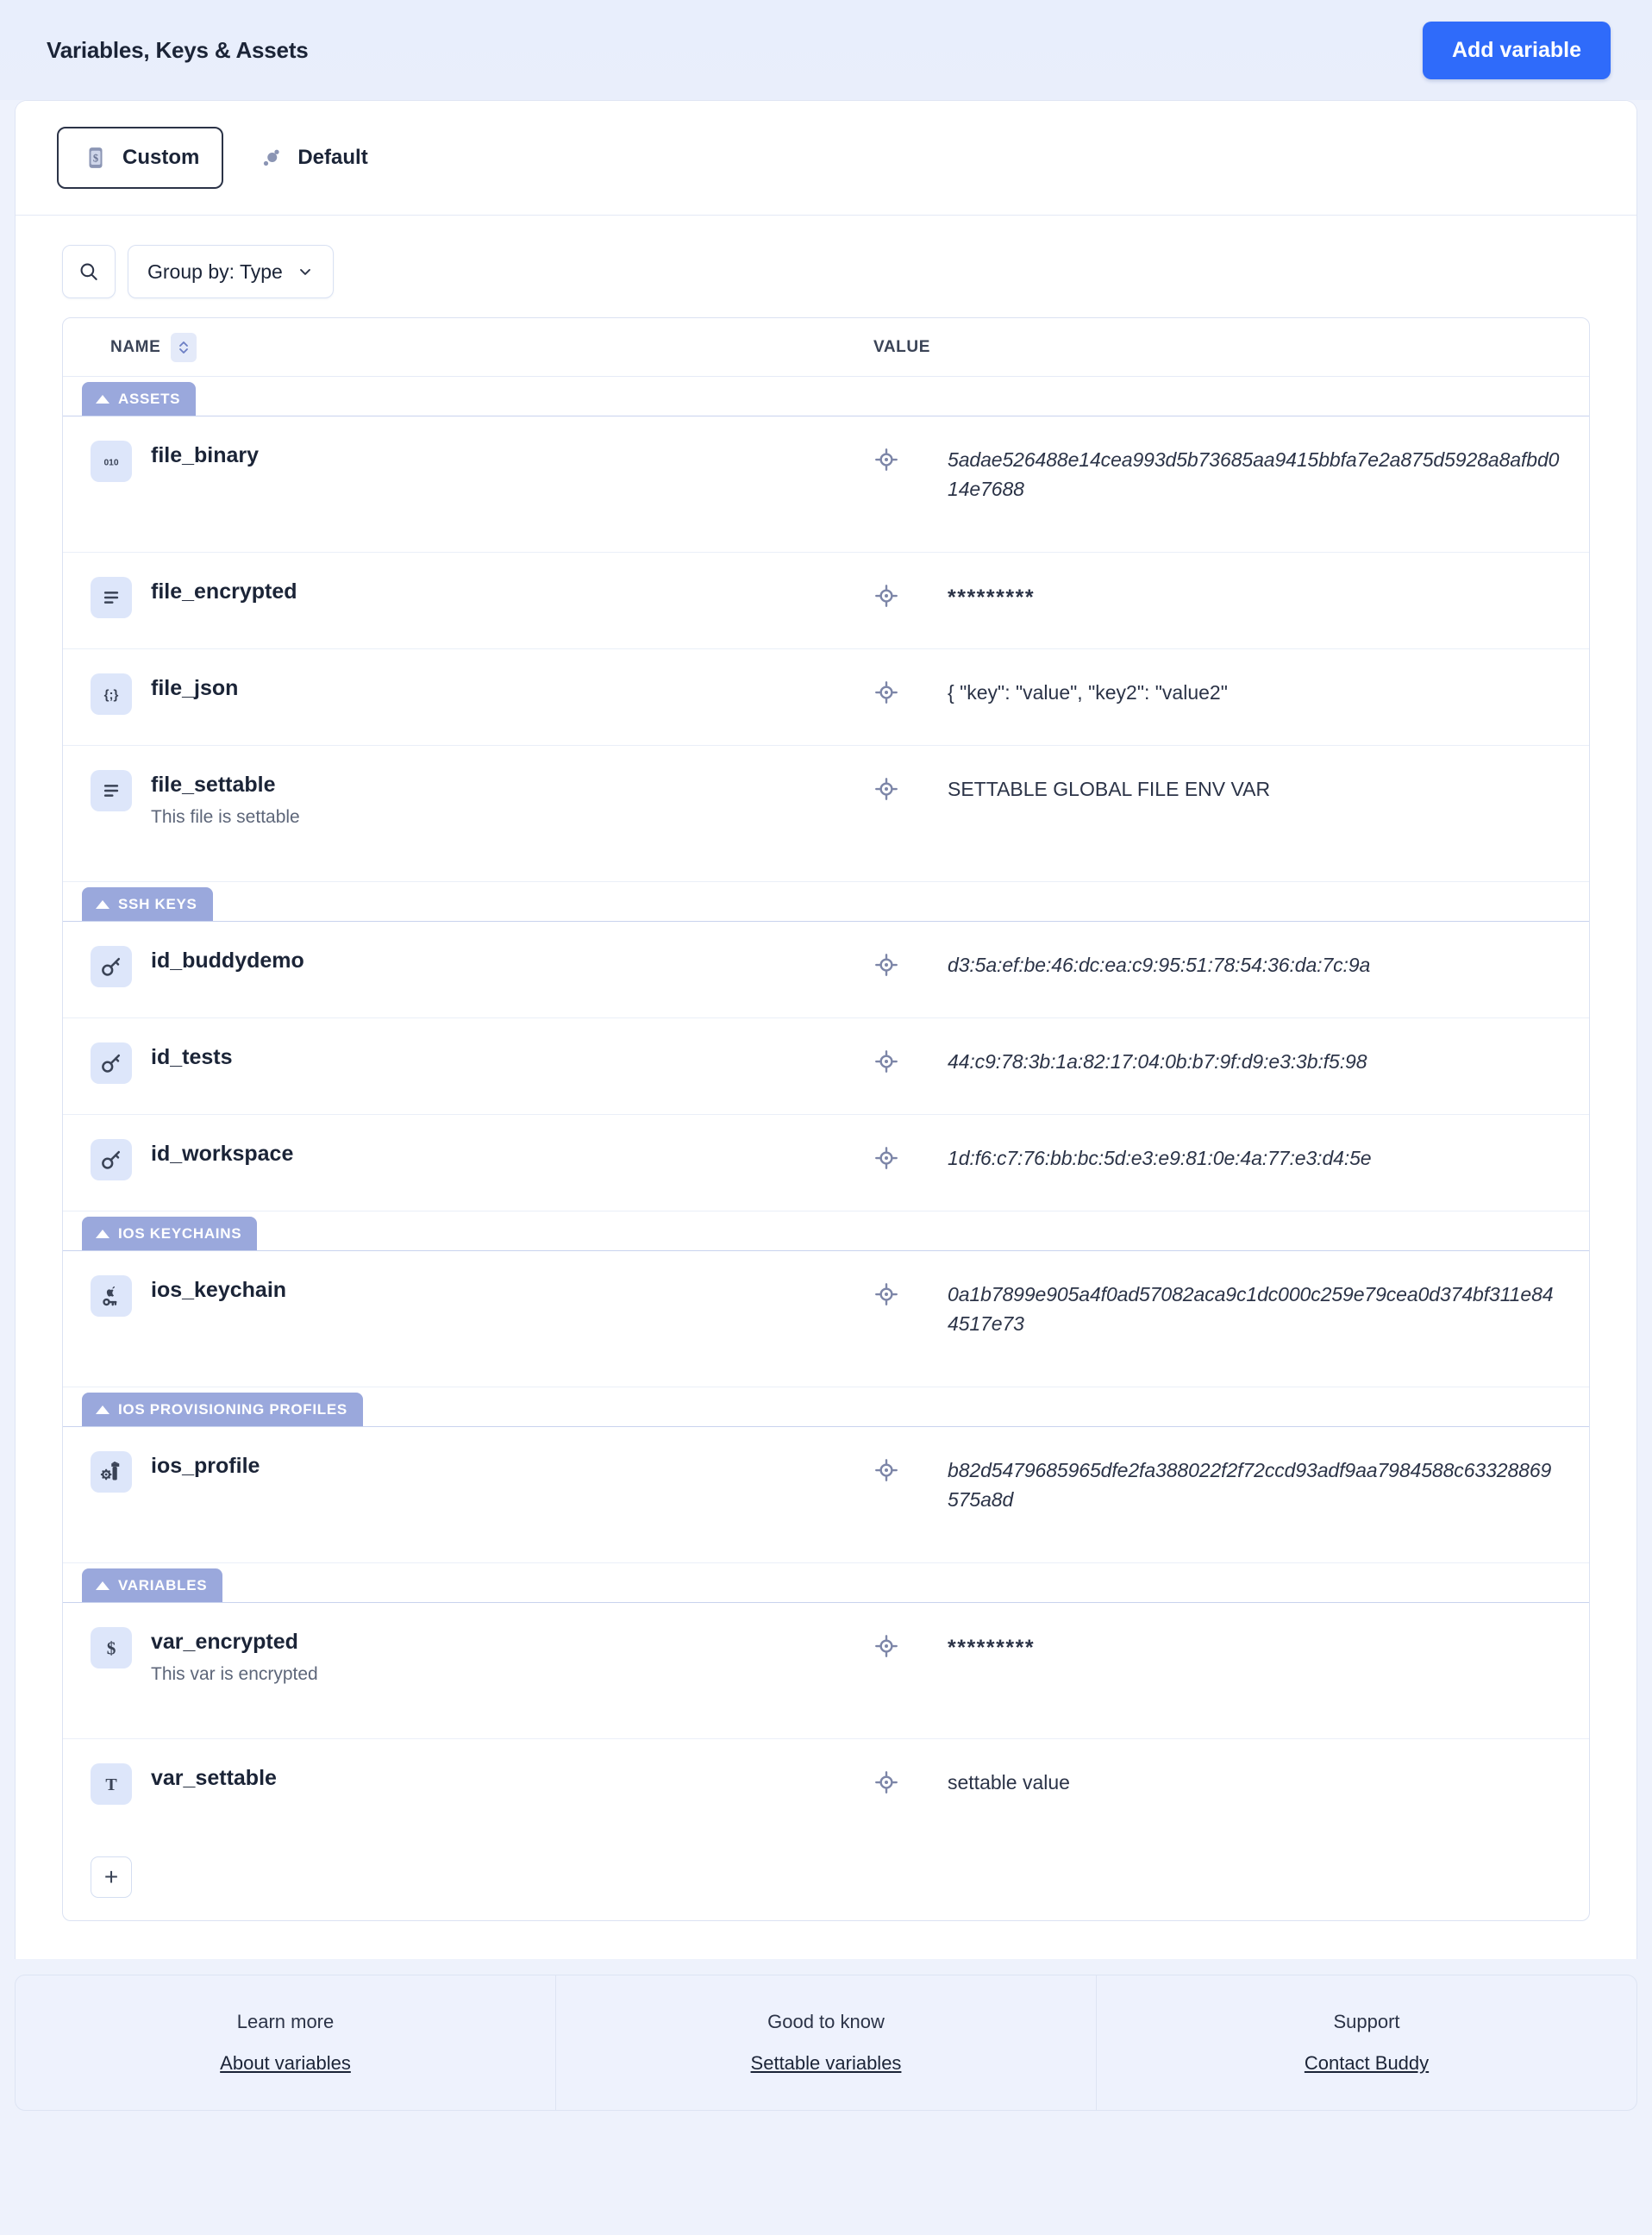 This screenshot has height=2235, width=1652. I want to click on ios-profile-icon, so click(111, 1472).